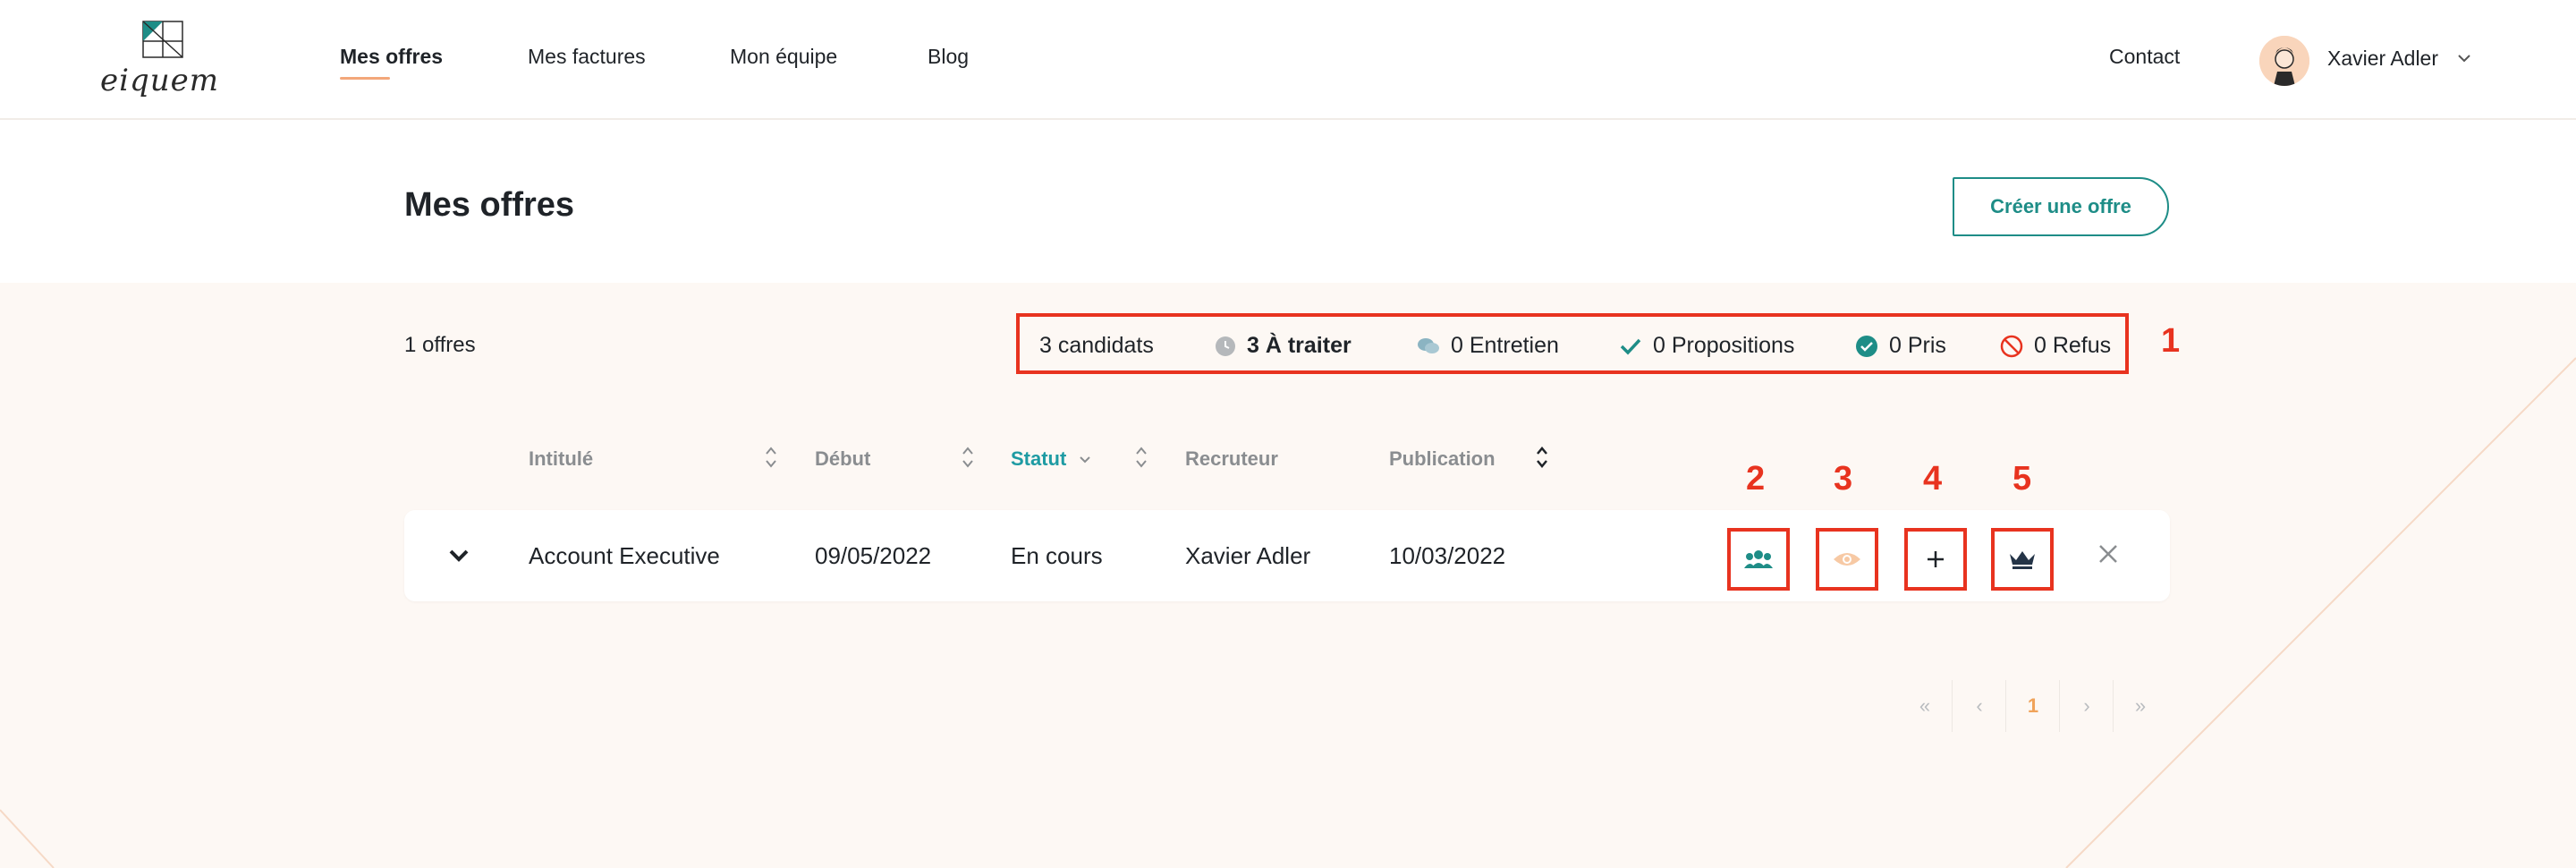 The image size is (2576, 868). I want to click on cell-intitule: Account Executive, so click(624, 556).